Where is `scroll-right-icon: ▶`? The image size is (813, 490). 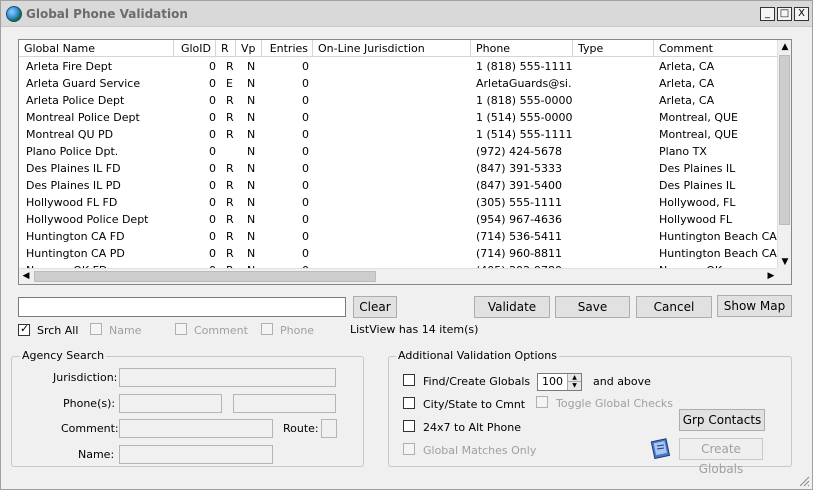
scroll-right-icon: ▶ is located at coordinates (771, 276).